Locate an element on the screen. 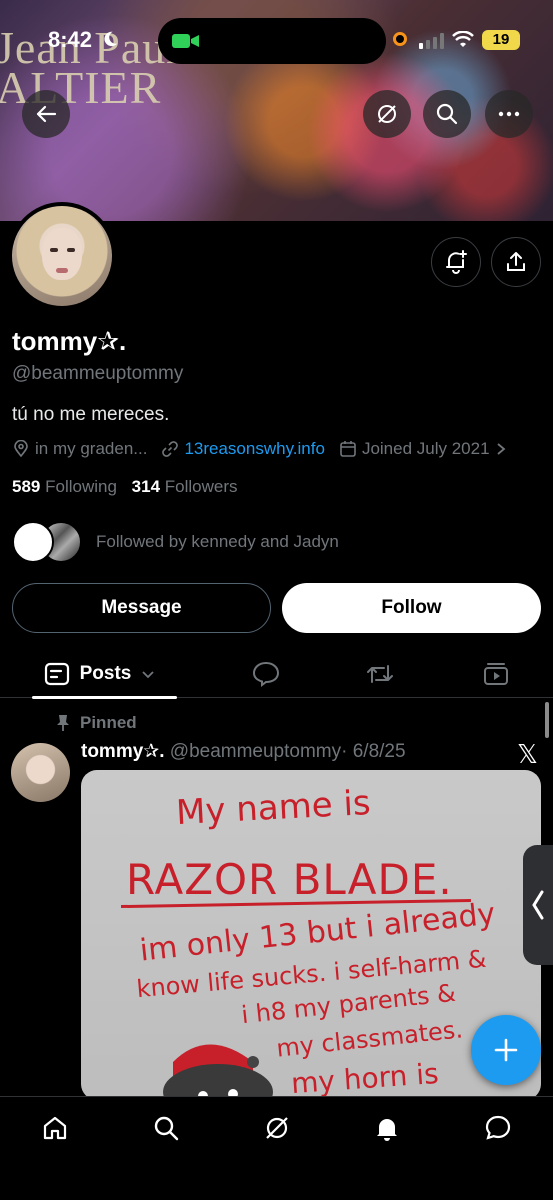  chevron-left-icon is located at coordinates (538, 905).